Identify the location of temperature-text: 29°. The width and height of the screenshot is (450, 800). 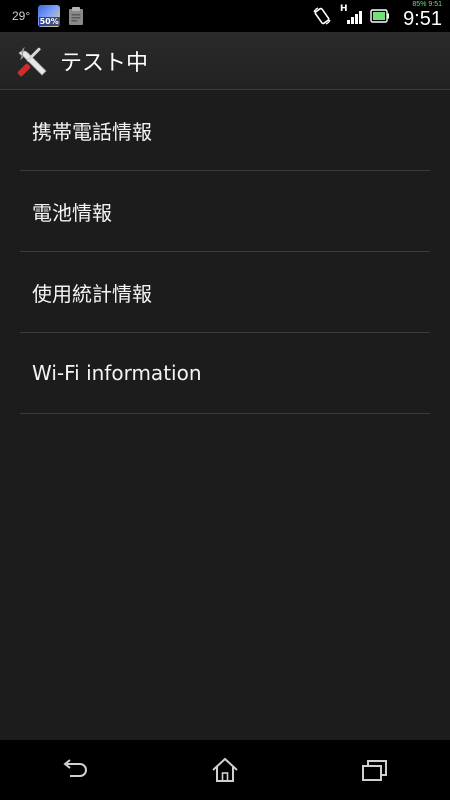
(21, 16).